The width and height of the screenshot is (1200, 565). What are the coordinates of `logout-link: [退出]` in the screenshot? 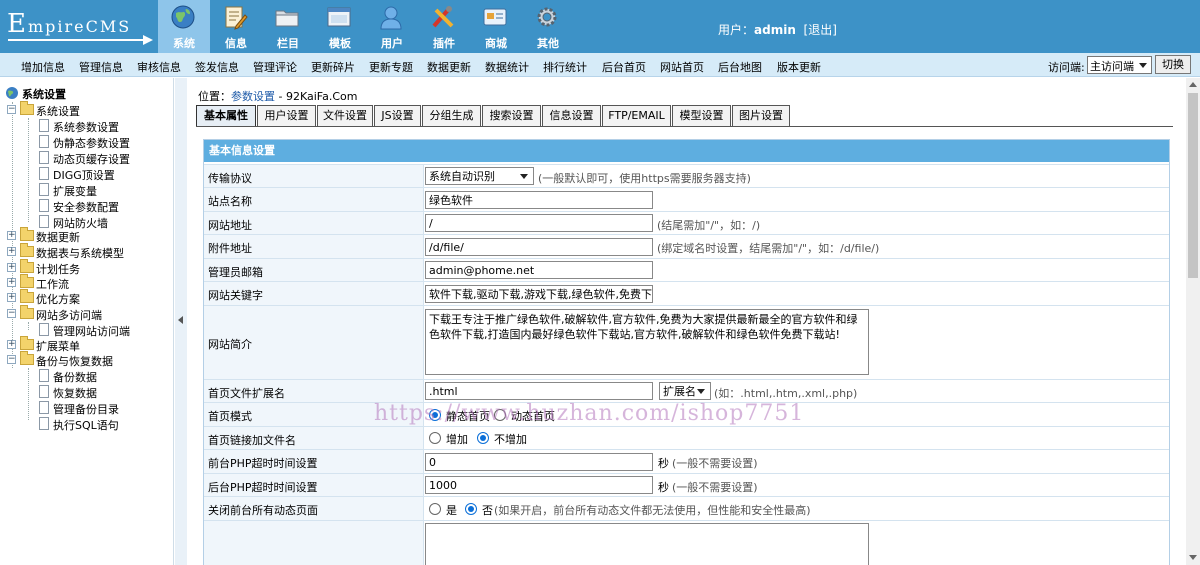 It's located at (820, 30).